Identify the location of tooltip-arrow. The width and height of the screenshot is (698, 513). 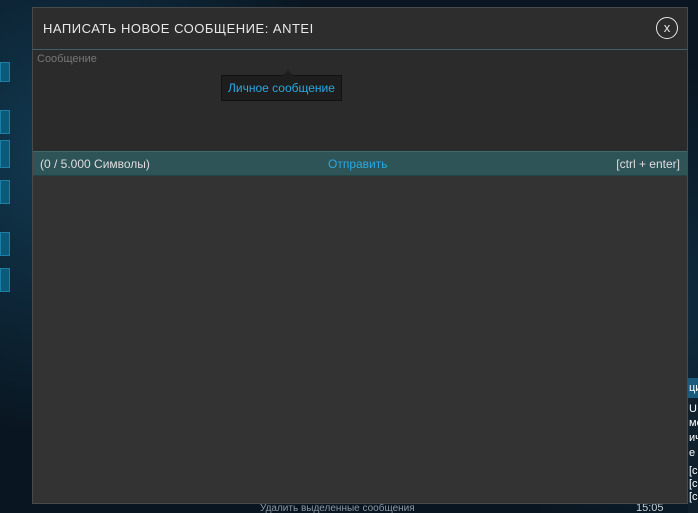
(288, 73).